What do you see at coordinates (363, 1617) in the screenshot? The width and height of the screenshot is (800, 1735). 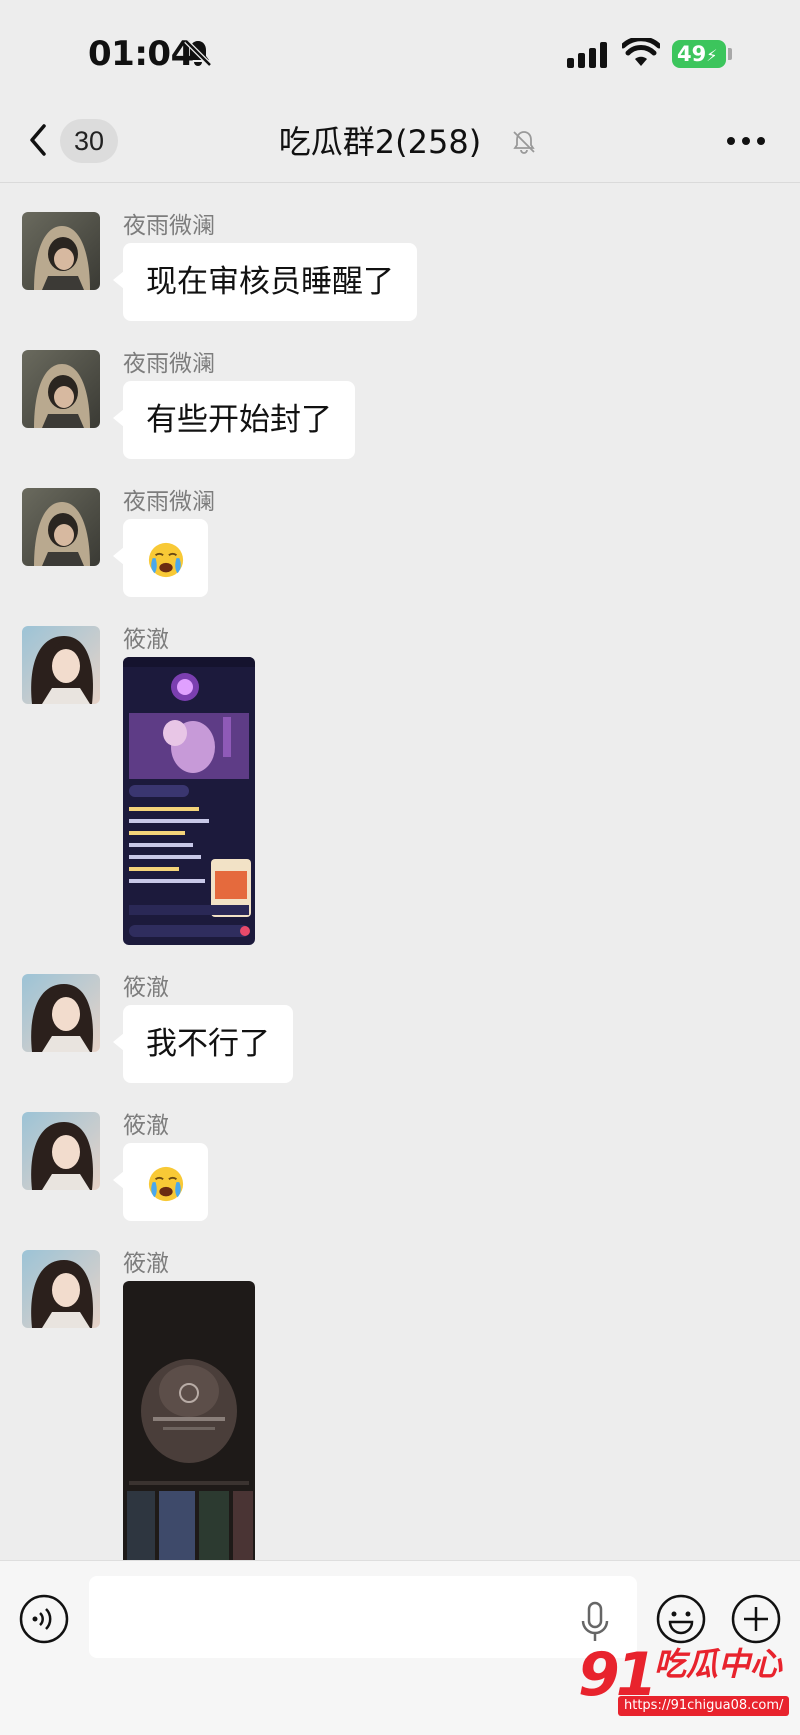 I see `message-input` at bounding box center [363, 1617].